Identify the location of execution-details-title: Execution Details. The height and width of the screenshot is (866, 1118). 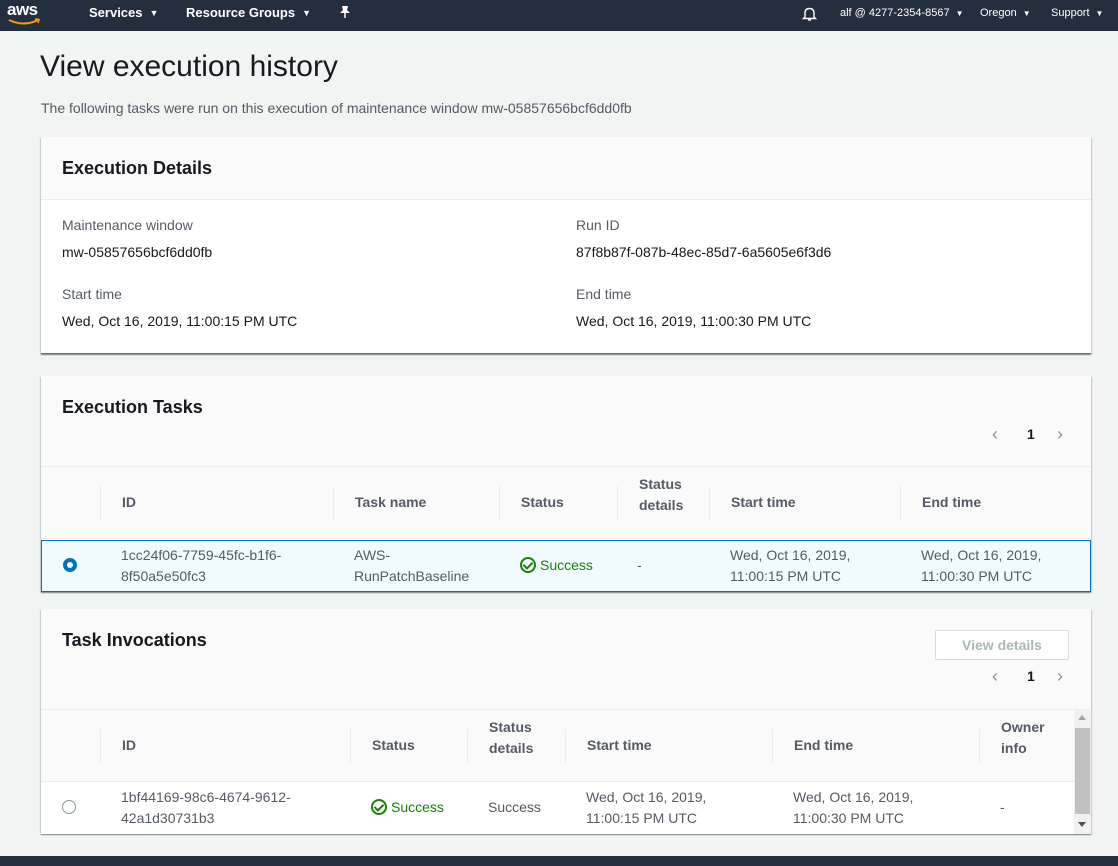
(137, 168).